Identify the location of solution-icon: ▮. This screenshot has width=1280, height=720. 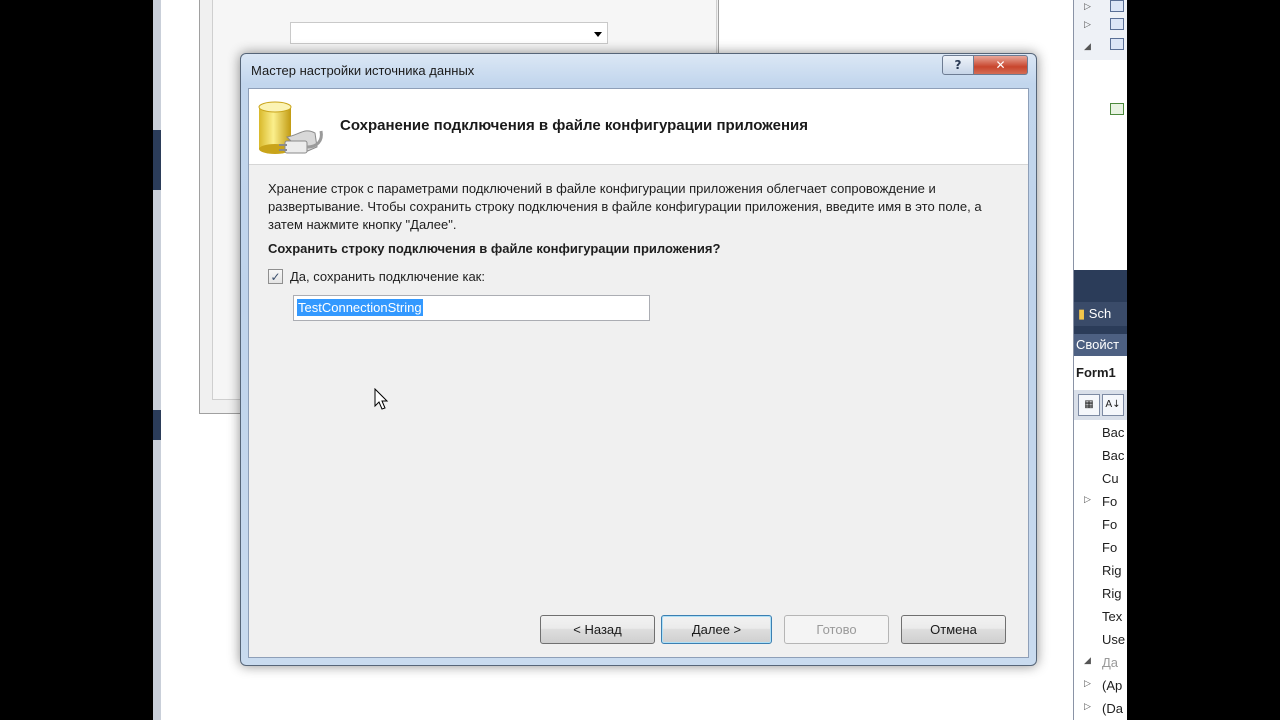
(1082, 313).